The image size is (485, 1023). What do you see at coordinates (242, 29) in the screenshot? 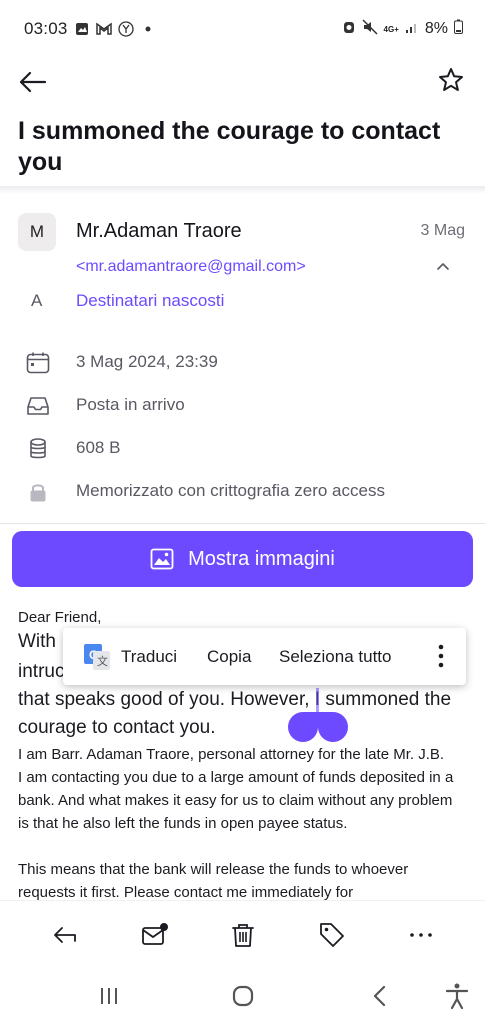
I see `status-bar: 03:03 4G+ 8%` at bounding box center [242, 29].